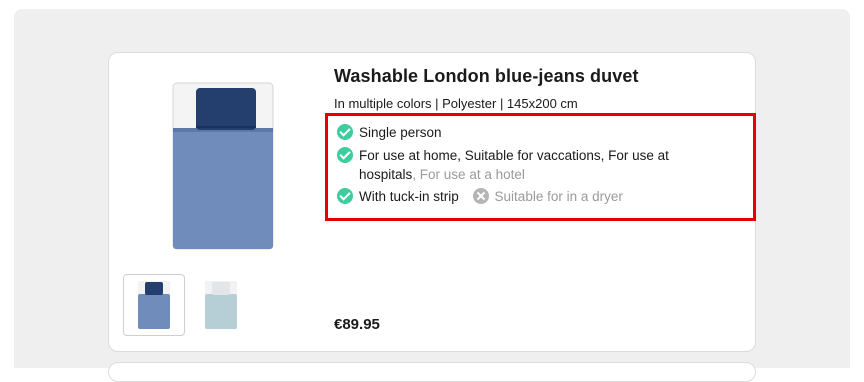 This screenshot has height=382, width=864. I want to click on thumbnail-blue-jeans, so click(154, 305).